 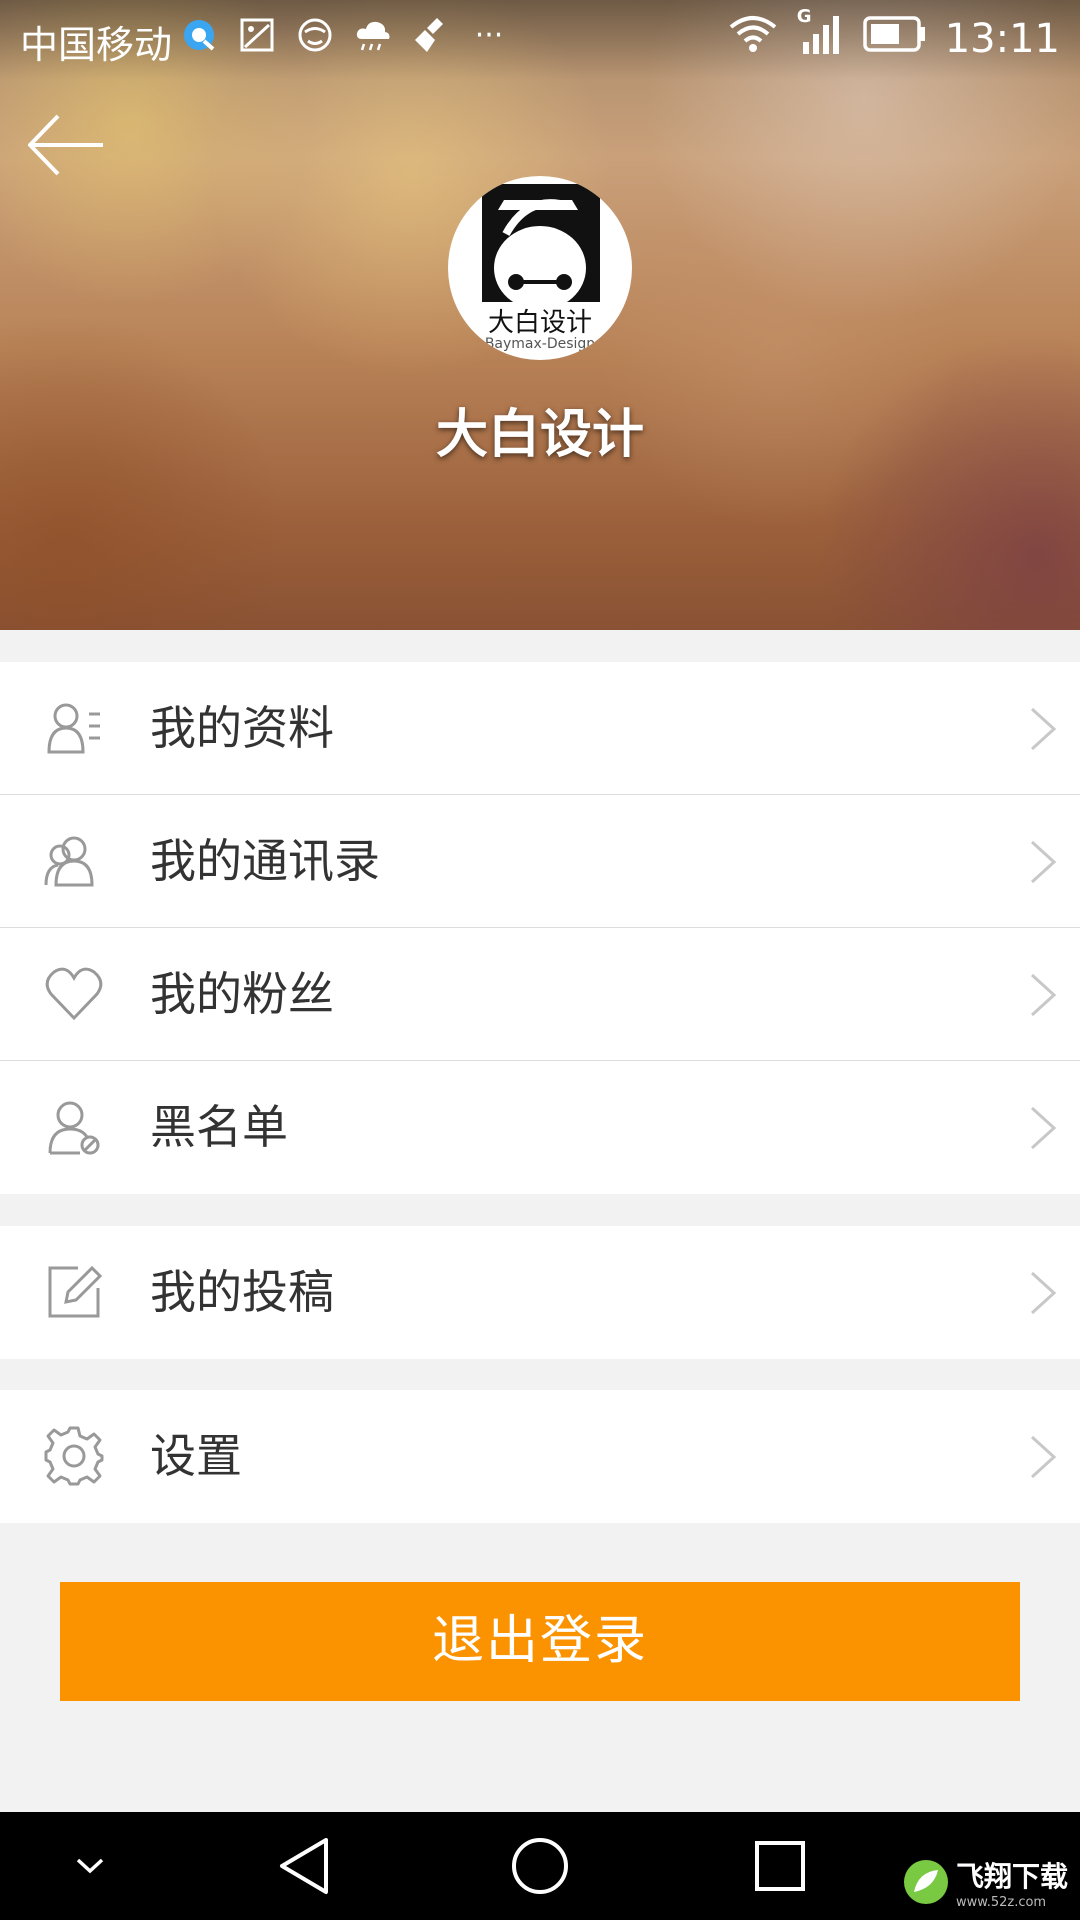 What do you see at coordinates (242, 994) in the screenshot?
I see `menu-item-label: 我的粉丝` at bounding box center [242, 994].